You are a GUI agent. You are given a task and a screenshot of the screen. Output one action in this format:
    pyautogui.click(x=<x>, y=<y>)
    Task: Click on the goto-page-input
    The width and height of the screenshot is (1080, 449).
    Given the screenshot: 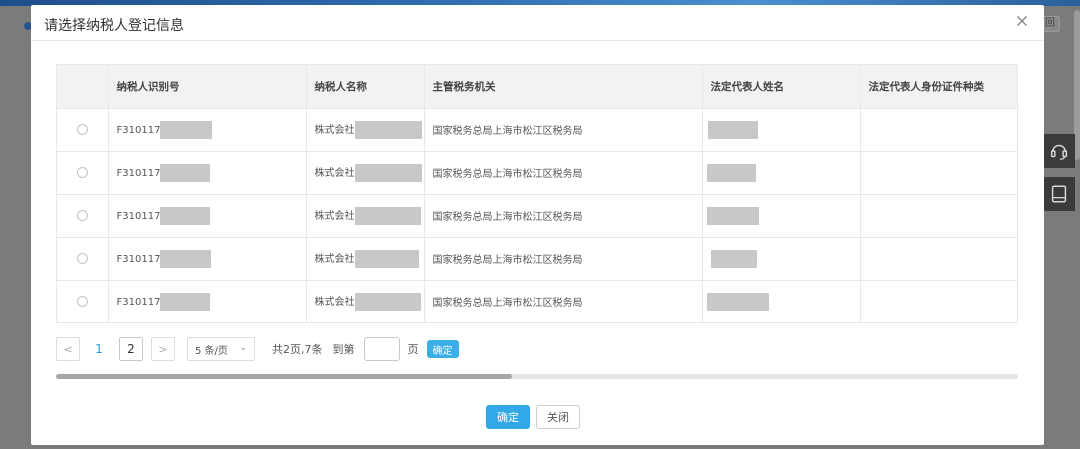 What is the action you would take?
    pyautogui.click(x=381, y=349)
    